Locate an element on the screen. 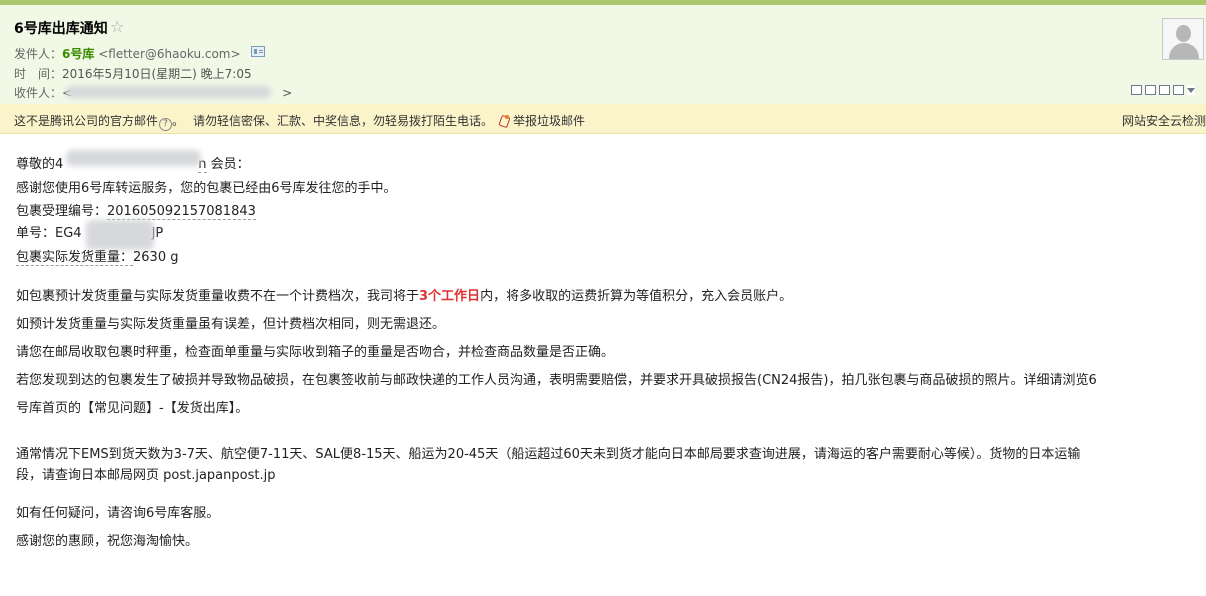 Image resolution: width=1206 pixels, height=596 pixels. avatar-head-shape is located at coordinates (1183, 33).